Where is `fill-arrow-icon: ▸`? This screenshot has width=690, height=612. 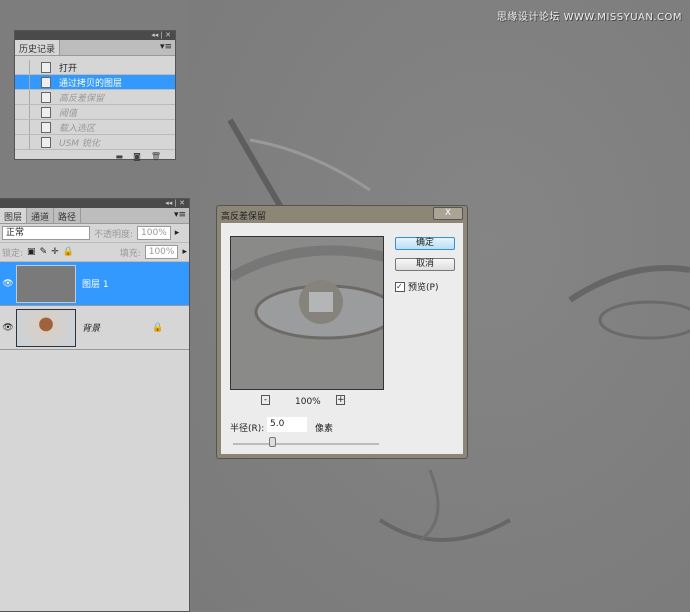 fill-arrow-icon: ▸ is located at coordinates (184, 252).